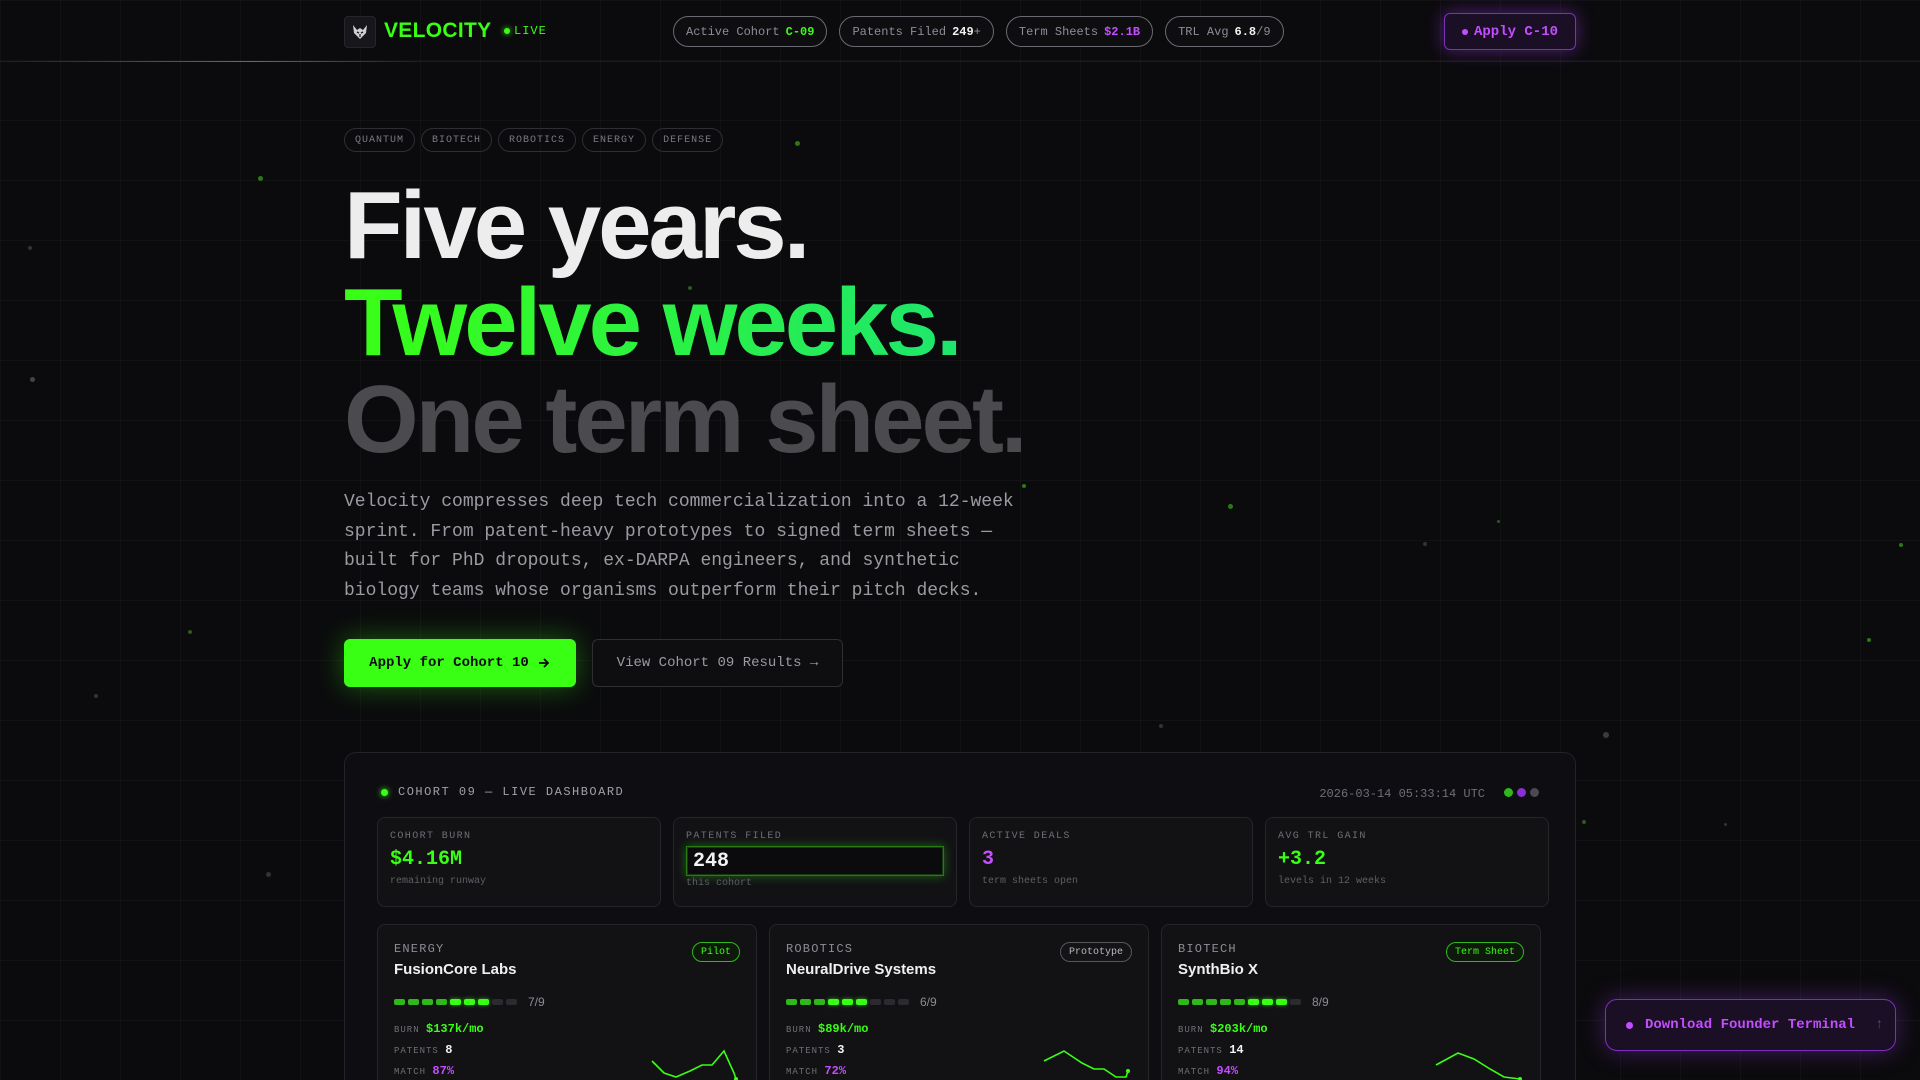 Image resolution: width=1920 pixels, height=1080 pixels. I want to click on patents-value: 3, so click(841, 1050).